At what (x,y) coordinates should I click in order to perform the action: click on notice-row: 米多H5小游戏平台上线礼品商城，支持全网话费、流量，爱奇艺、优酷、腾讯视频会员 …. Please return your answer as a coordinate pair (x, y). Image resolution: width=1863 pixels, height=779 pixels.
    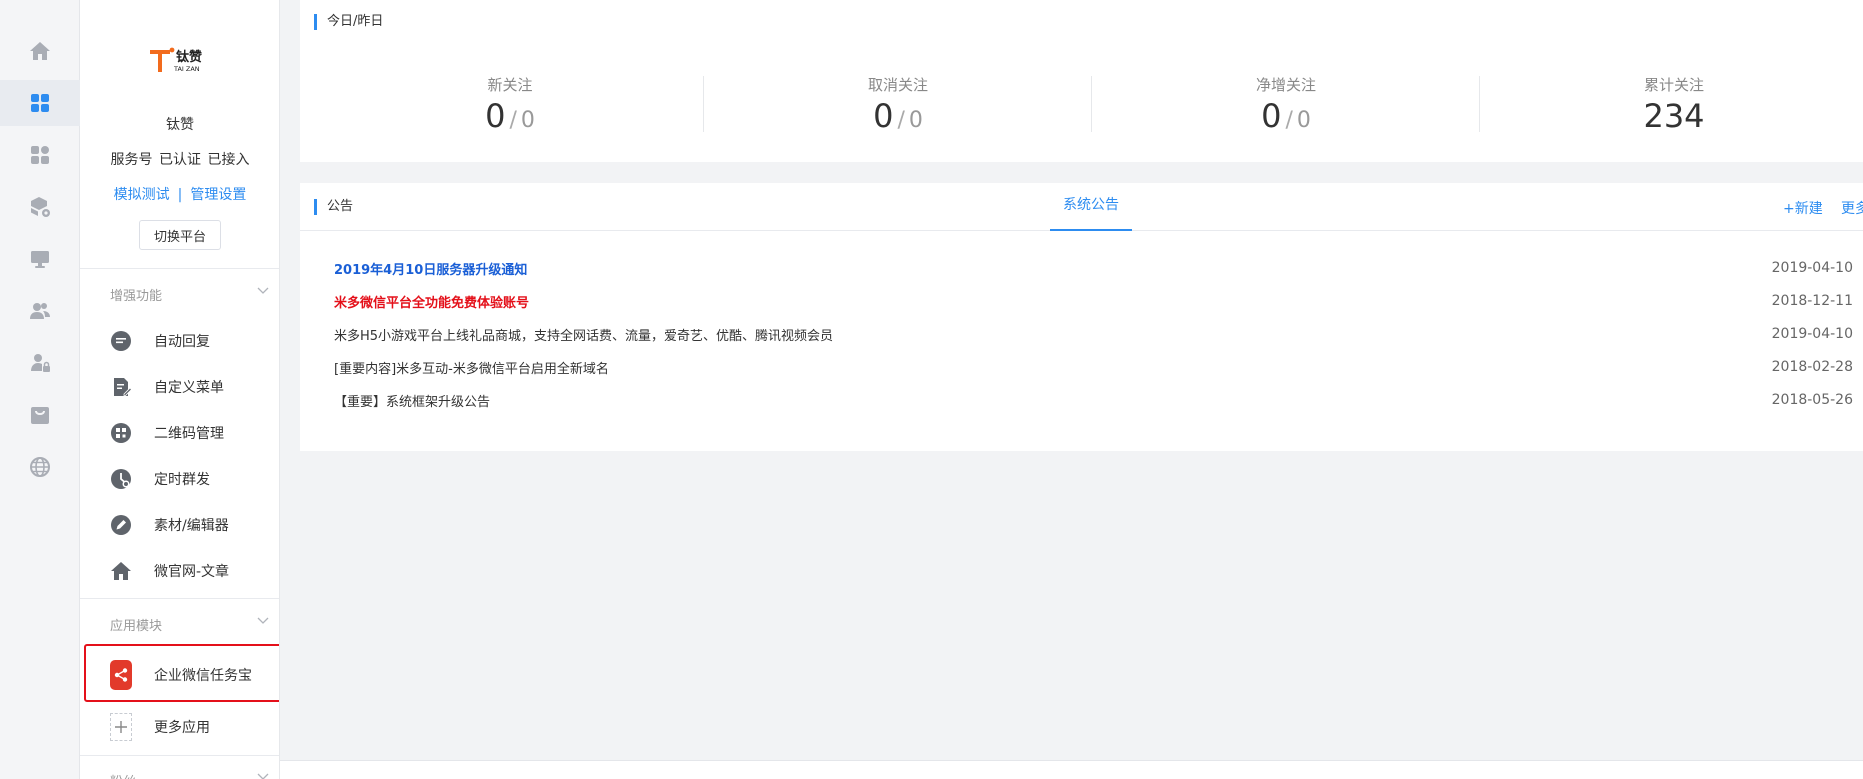
    Looking at the image, I should click on (1093, 334).